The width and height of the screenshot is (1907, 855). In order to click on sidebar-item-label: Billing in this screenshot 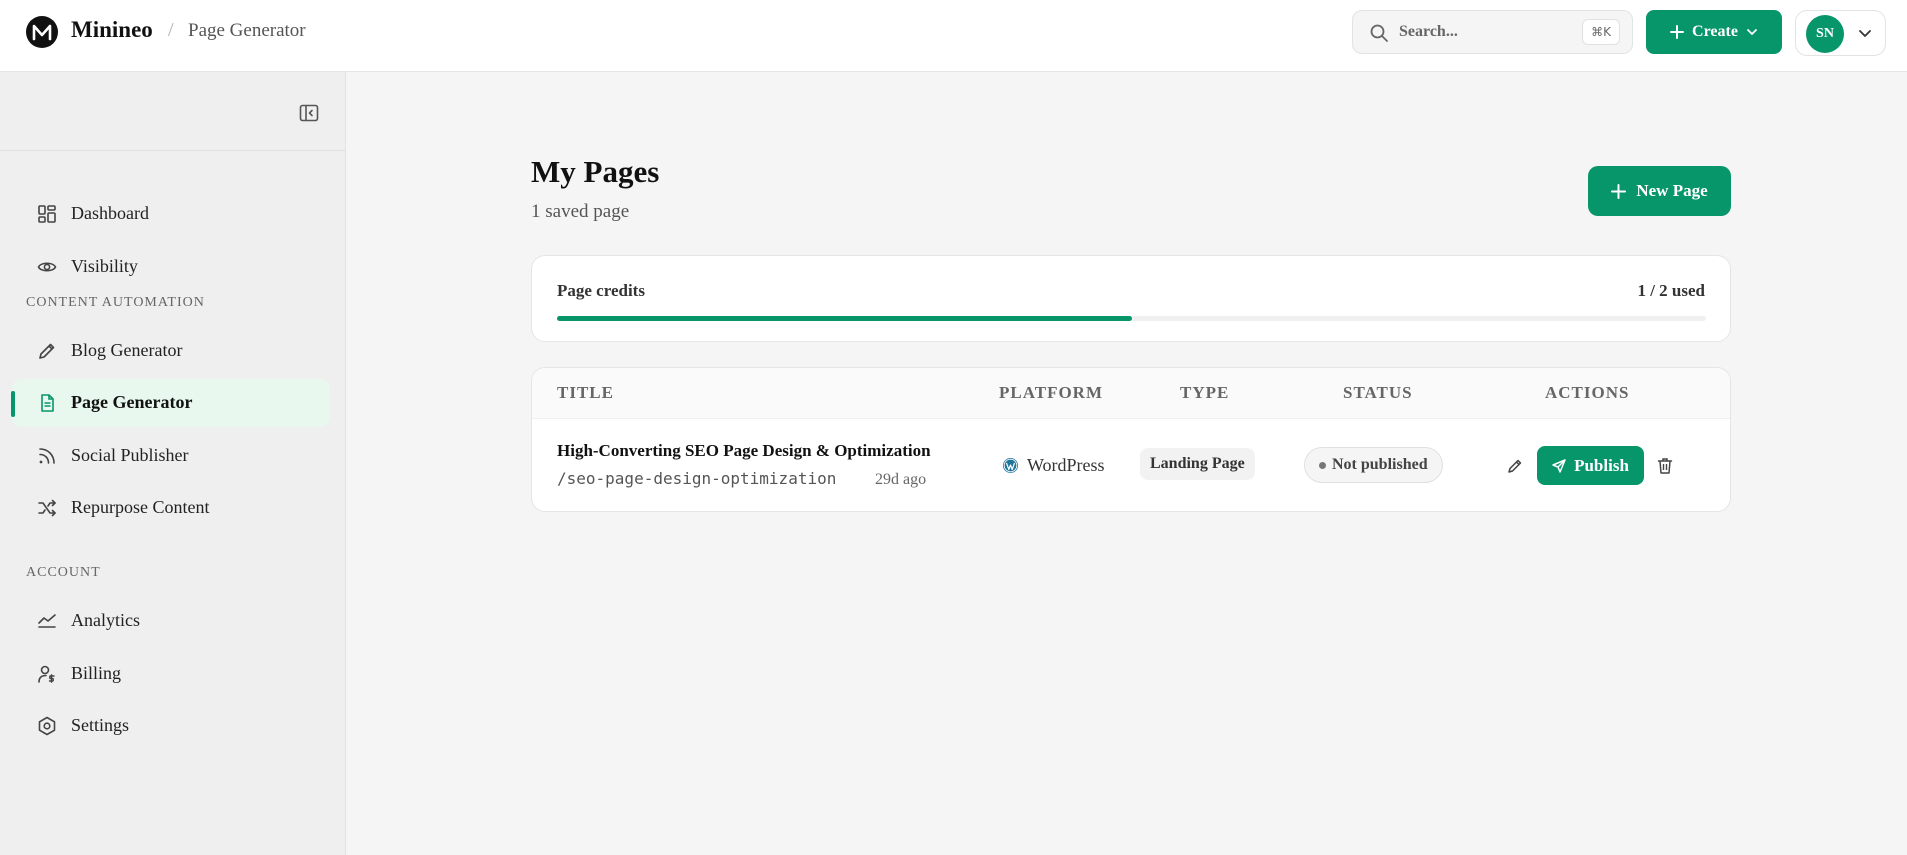, I will do `click(96, 673)`.